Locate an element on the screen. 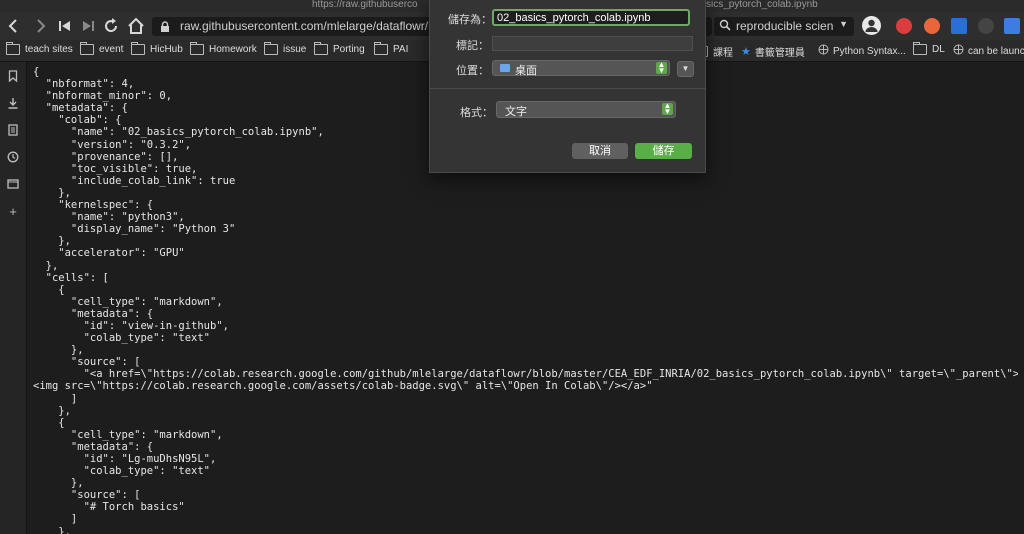  sidebar: + is located at coordinates (13, 298).